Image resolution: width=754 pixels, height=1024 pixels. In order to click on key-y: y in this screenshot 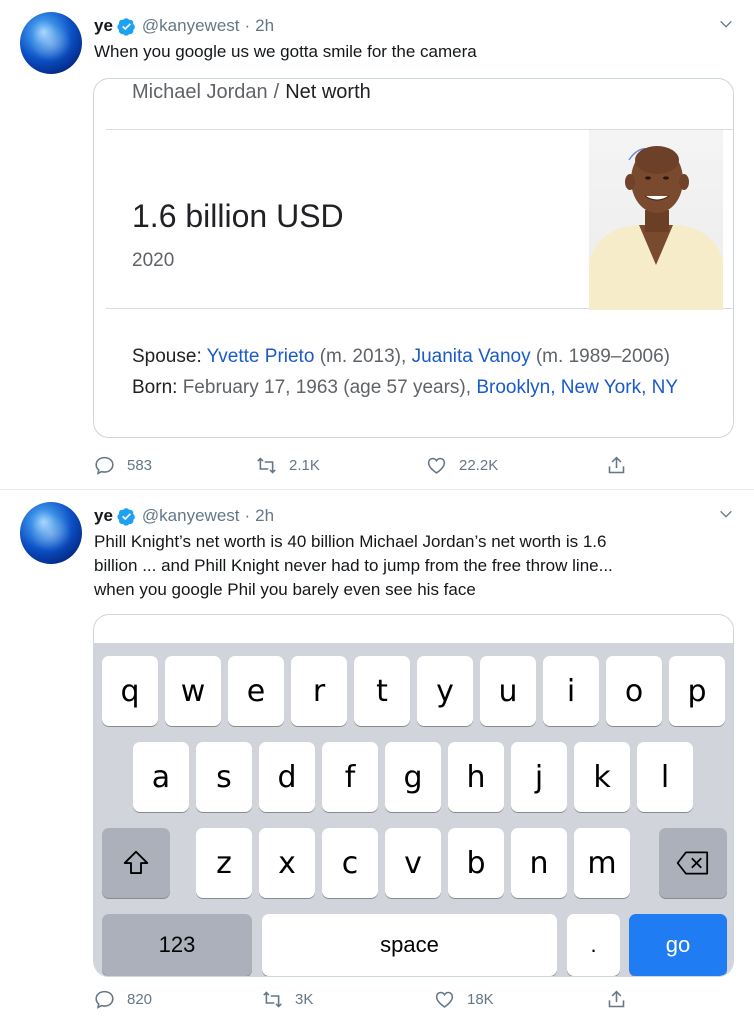, I will do `click(445, 691)`.